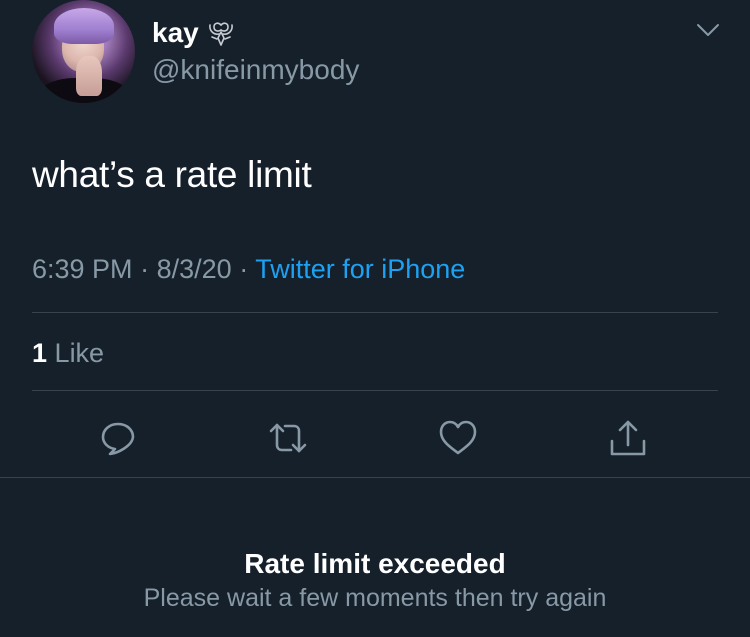 This screenshot has height=637, width=750. I want to click on tweet-meta: 6:39 PM · 8/3/20 · Twitter for iPhone, so click(248, 269).